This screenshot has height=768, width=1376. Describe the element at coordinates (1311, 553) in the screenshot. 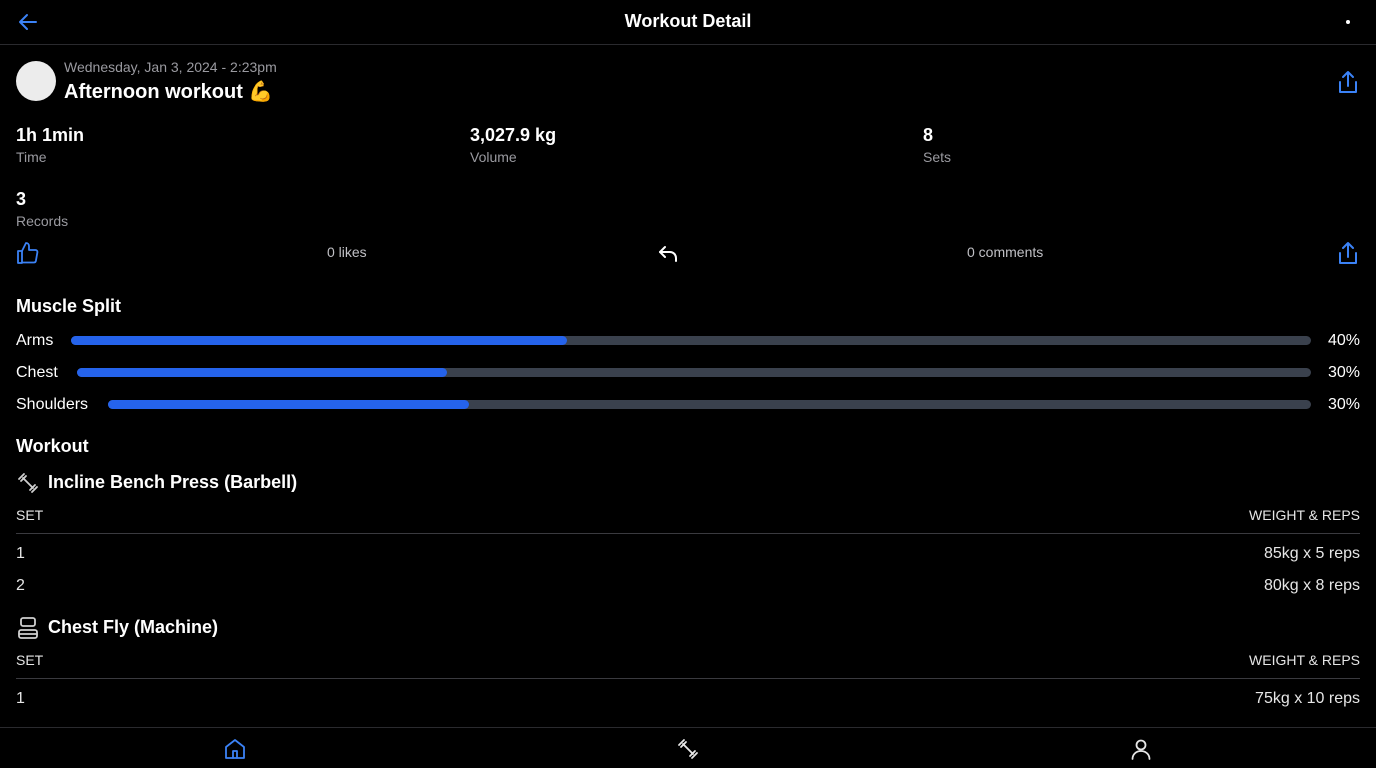

I see `set-weight-reps: 85kg x 5 reps` at that location.